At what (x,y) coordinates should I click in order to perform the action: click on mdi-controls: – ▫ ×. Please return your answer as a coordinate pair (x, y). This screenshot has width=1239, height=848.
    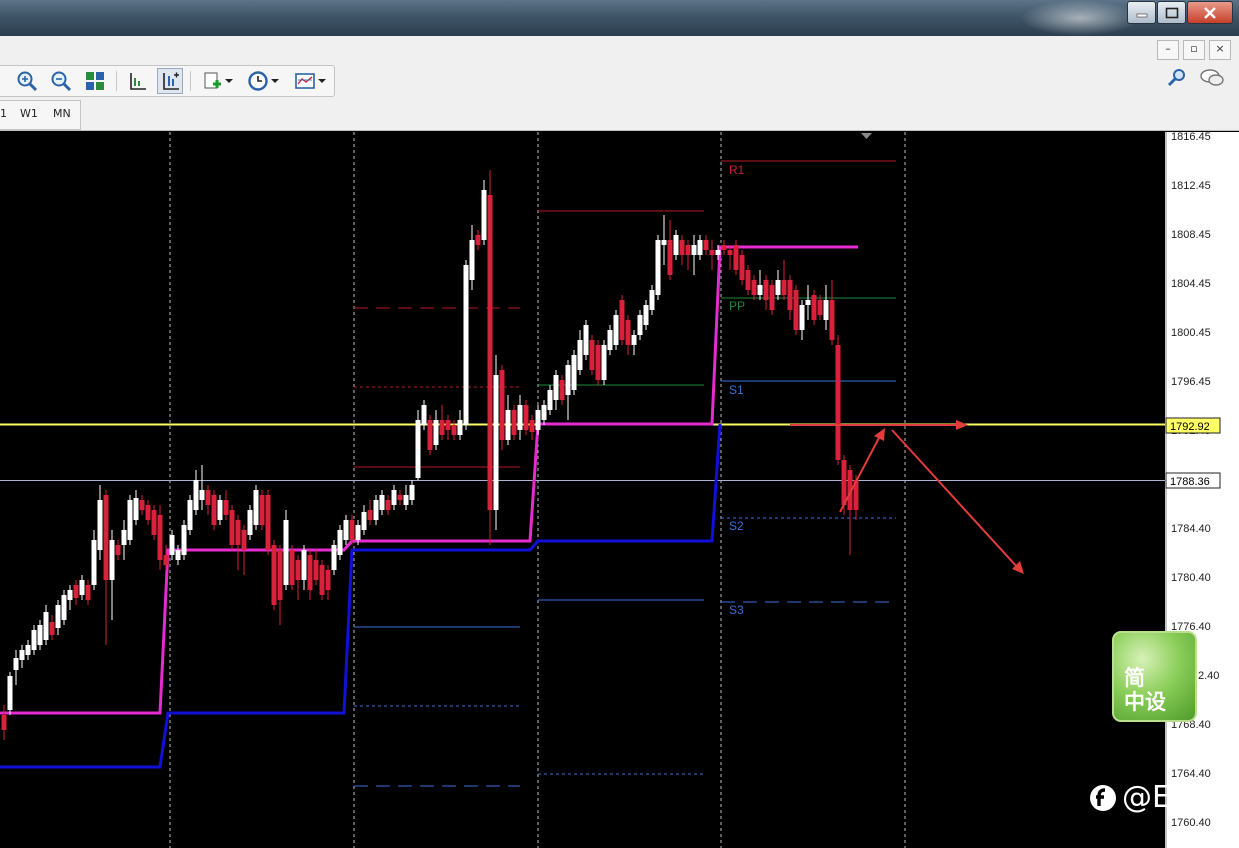
    Looking at the image, I should click on (1192, 50).